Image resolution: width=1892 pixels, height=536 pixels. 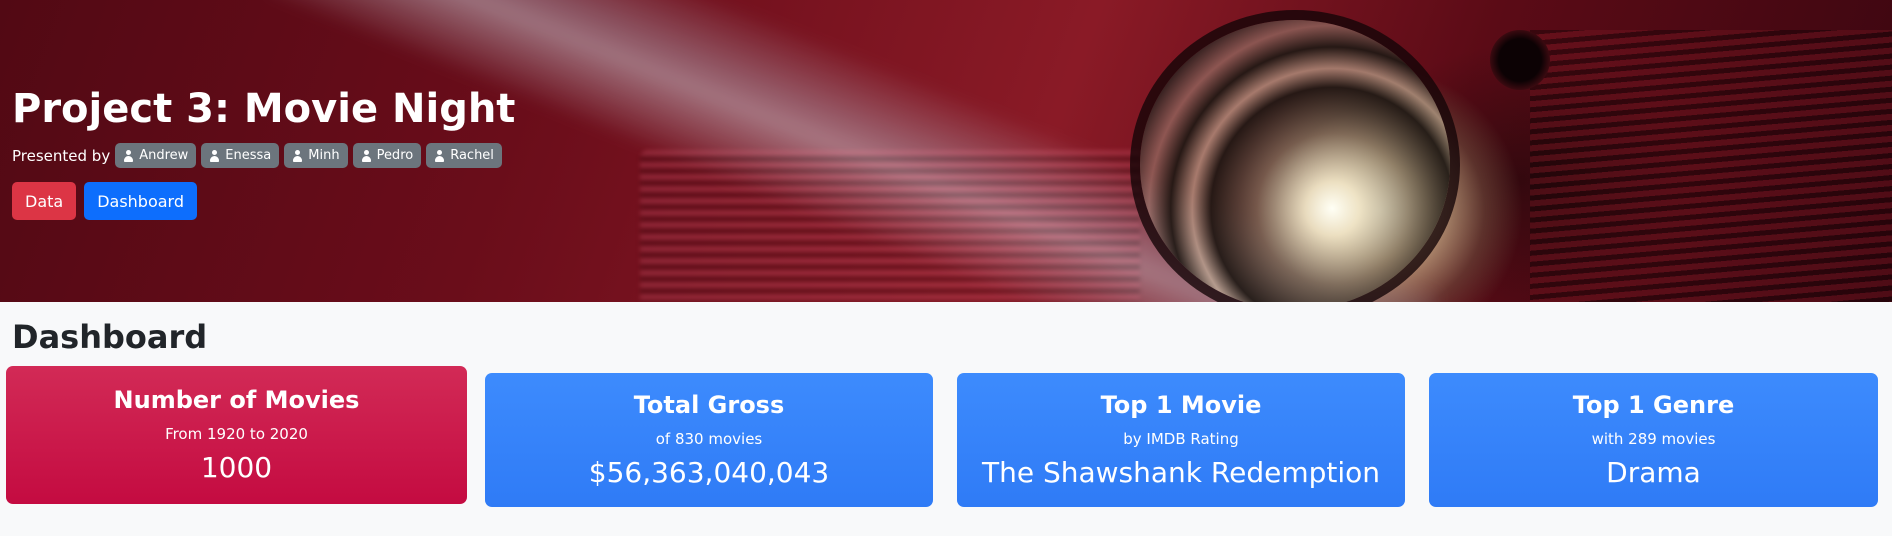 I want to click on card-title: Number of Movies, so click(x=236, y=400).